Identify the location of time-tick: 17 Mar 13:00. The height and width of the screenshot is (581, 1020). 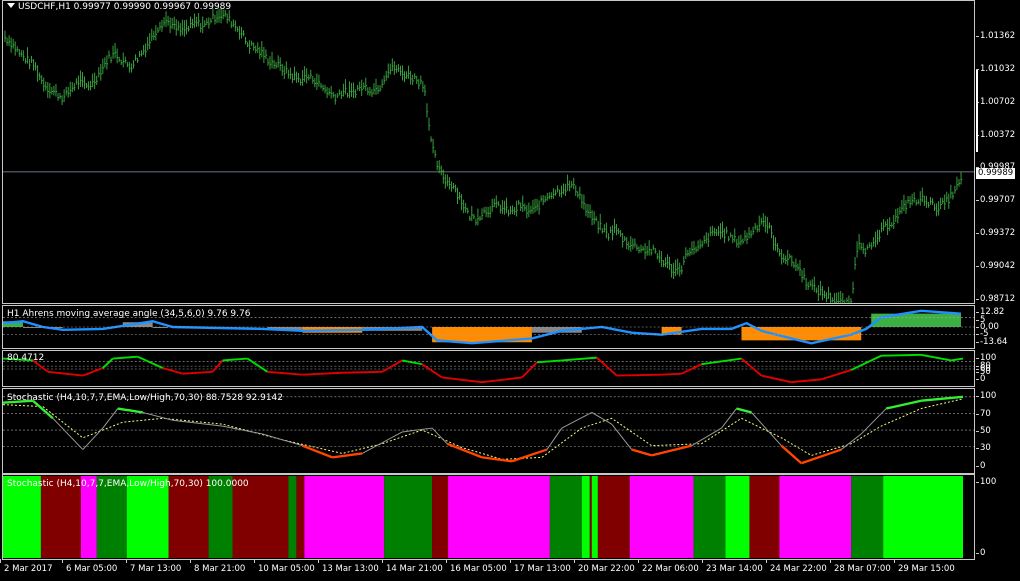
(540, 566).